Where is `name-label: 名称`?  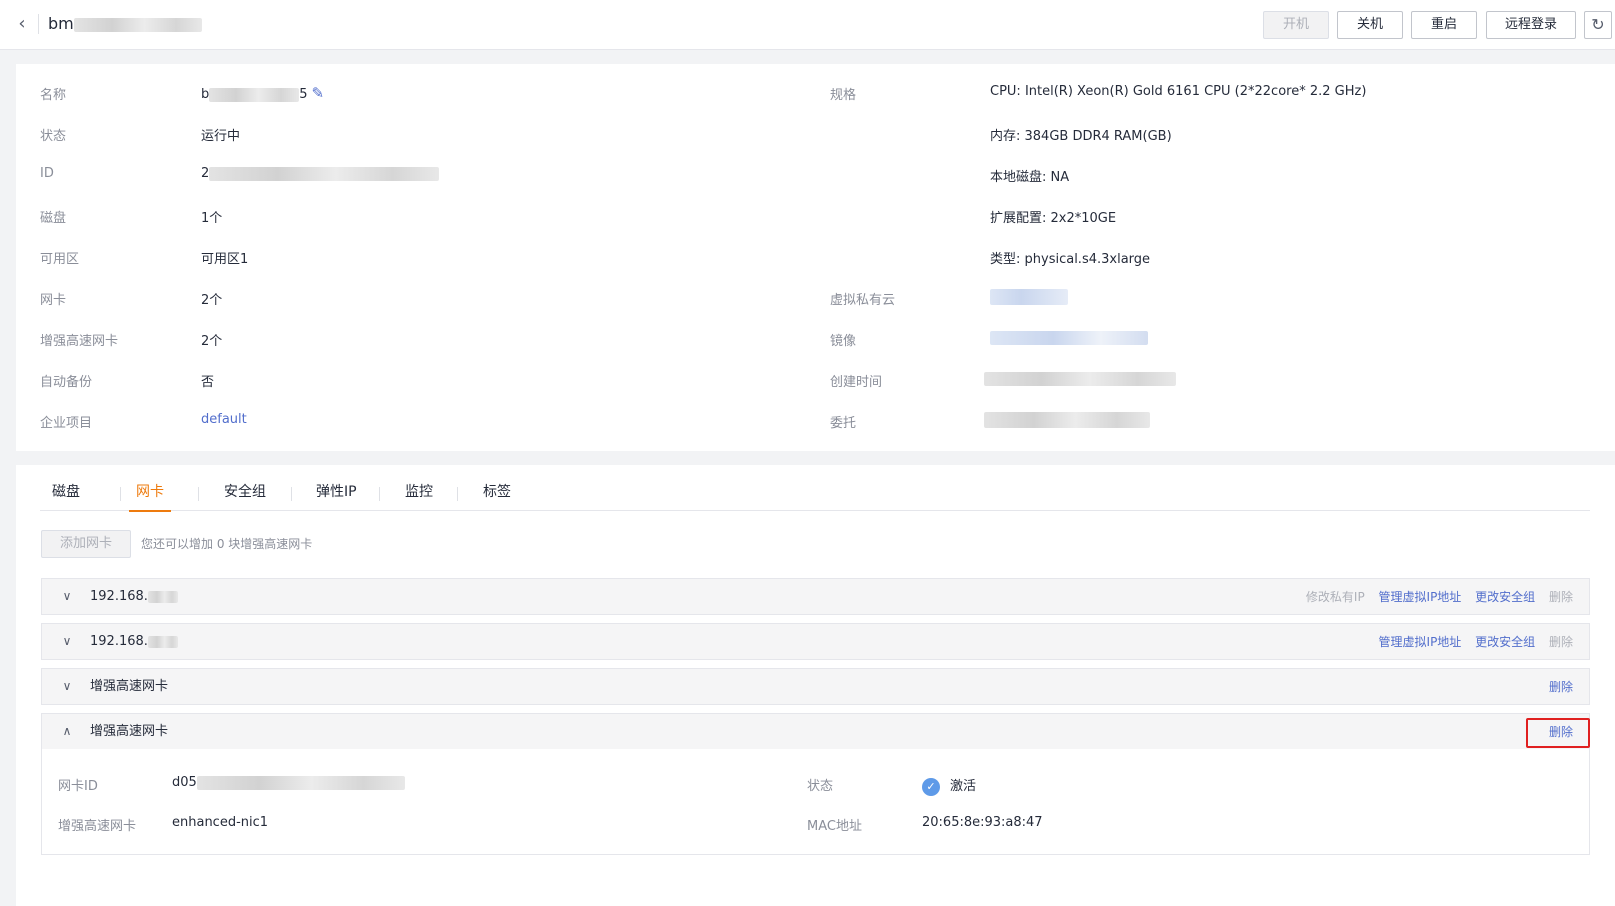
name-label: 名称 is located at coordinates (53, 95).